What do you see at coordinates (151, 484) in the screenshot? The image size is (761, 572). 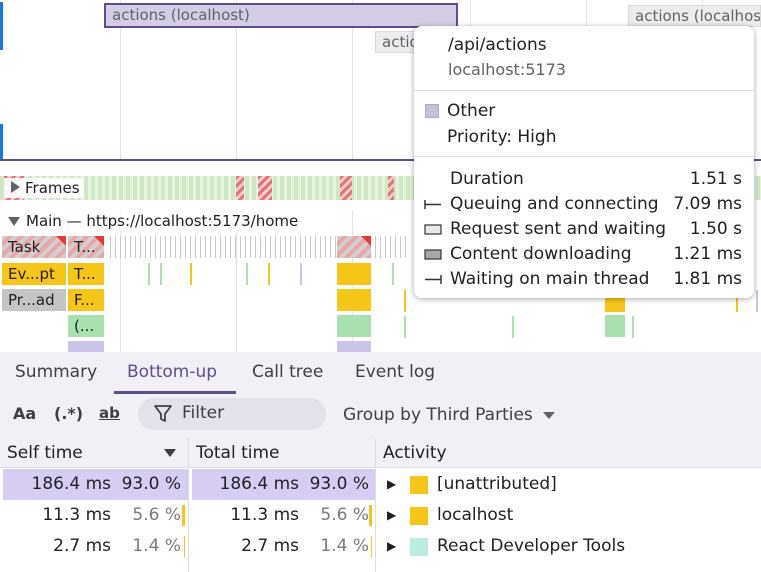 I see `self-percent: 93.0 %` at bounding box center [151, 484].